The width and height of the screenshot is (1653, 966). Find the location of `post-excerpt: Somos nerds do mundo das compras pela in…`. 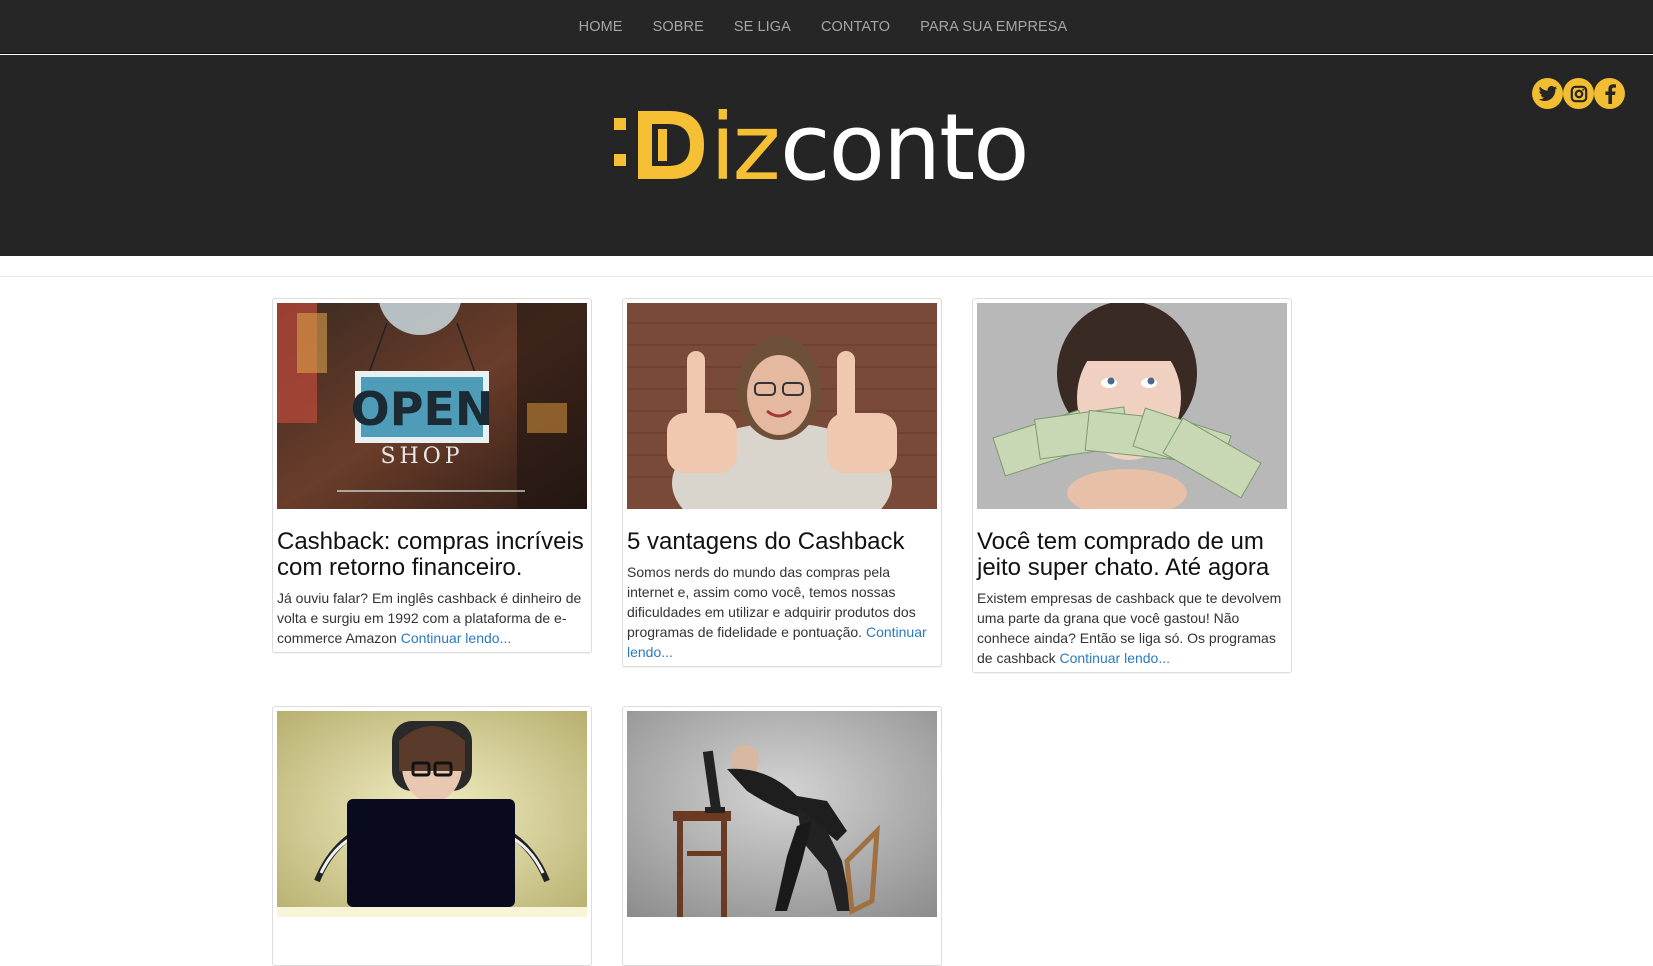

post-excerpt: Somos nerds do mundo das compras pela in… is located at coordinates (782, 612).